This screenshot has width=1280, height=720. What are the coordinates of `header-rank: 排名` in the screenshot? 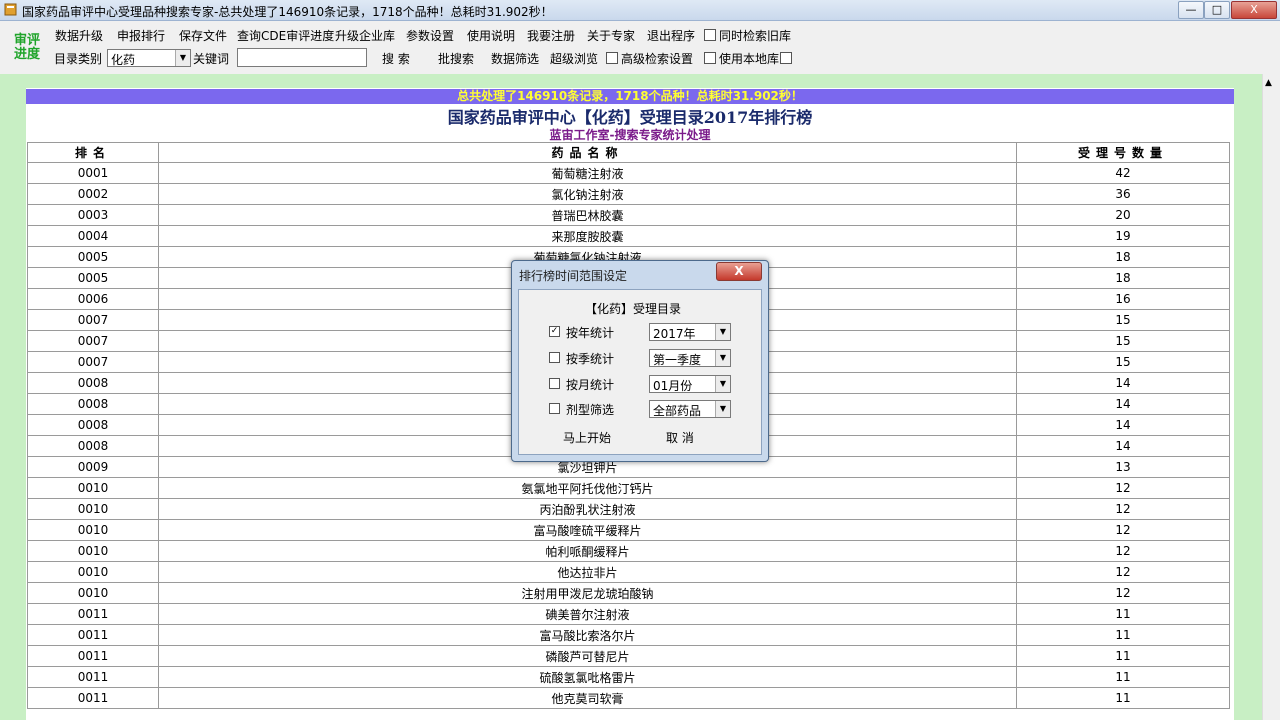 It's located at (93, 152).